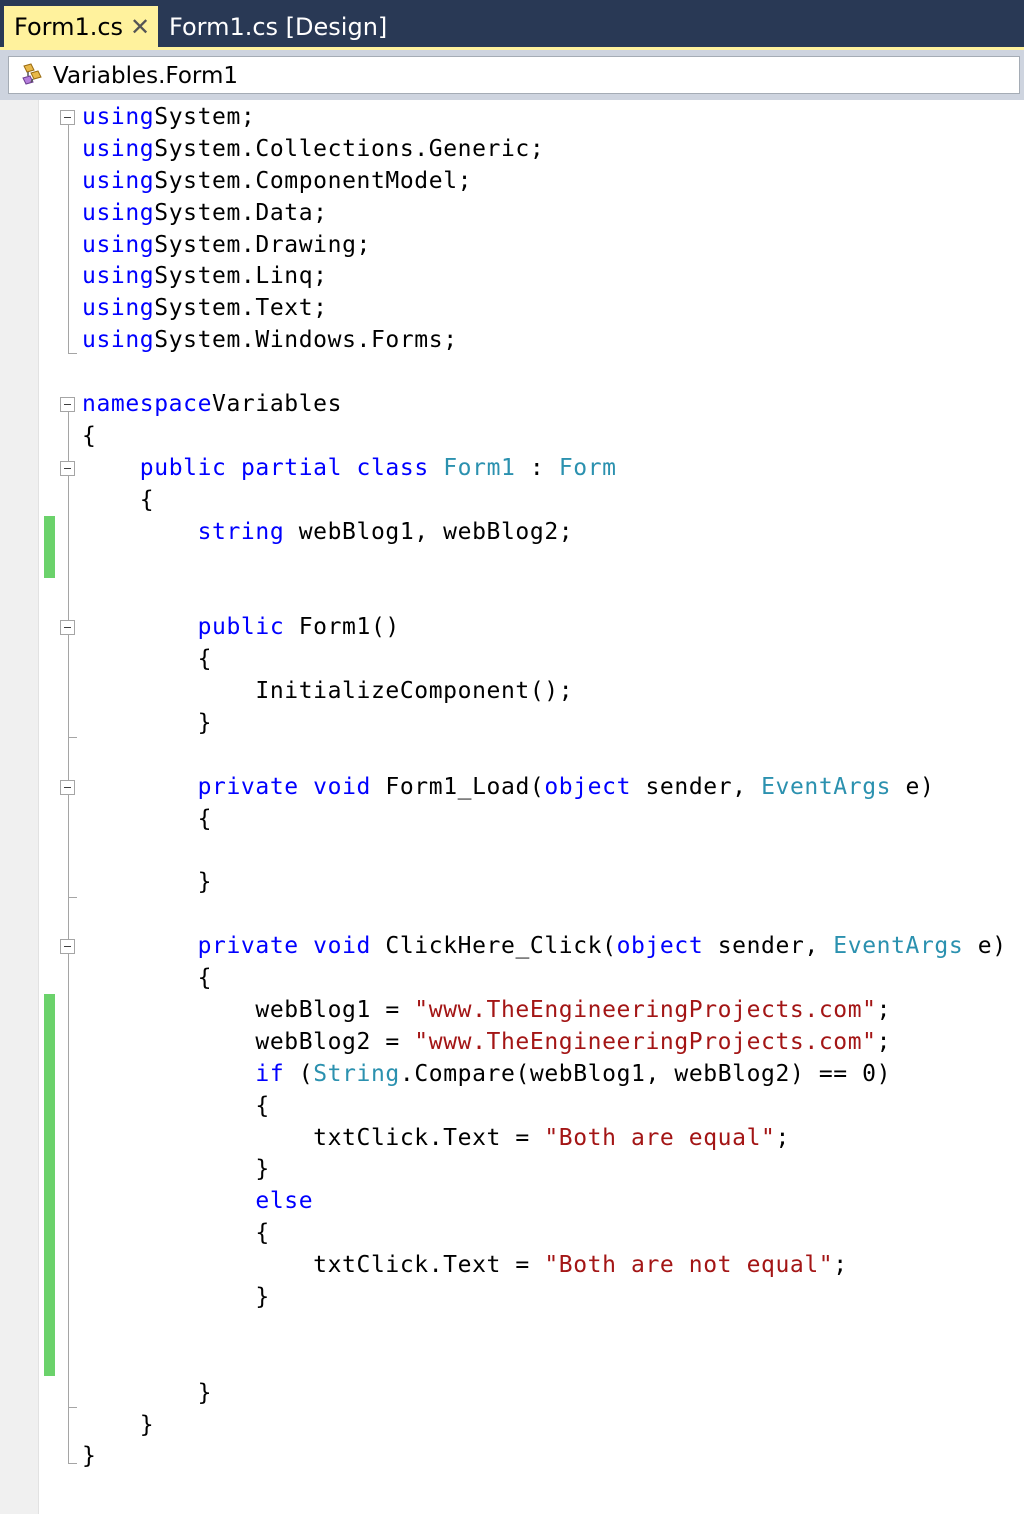 This screenshot has height=1514, width=1024. Describe the element at coordinates (645, 1041) in the screenshot. I see `string-token: "www.TheEngineeringProjects.com"` at that location.